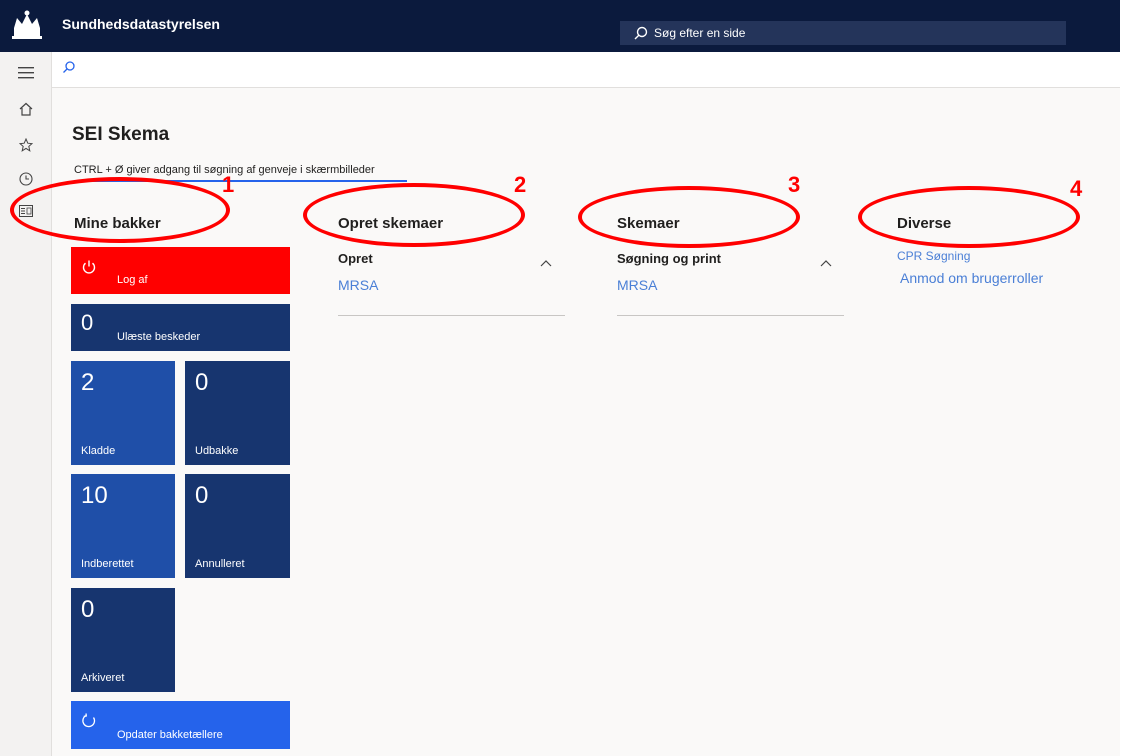  I want to click on skemaer-divider, so click(730, 315).